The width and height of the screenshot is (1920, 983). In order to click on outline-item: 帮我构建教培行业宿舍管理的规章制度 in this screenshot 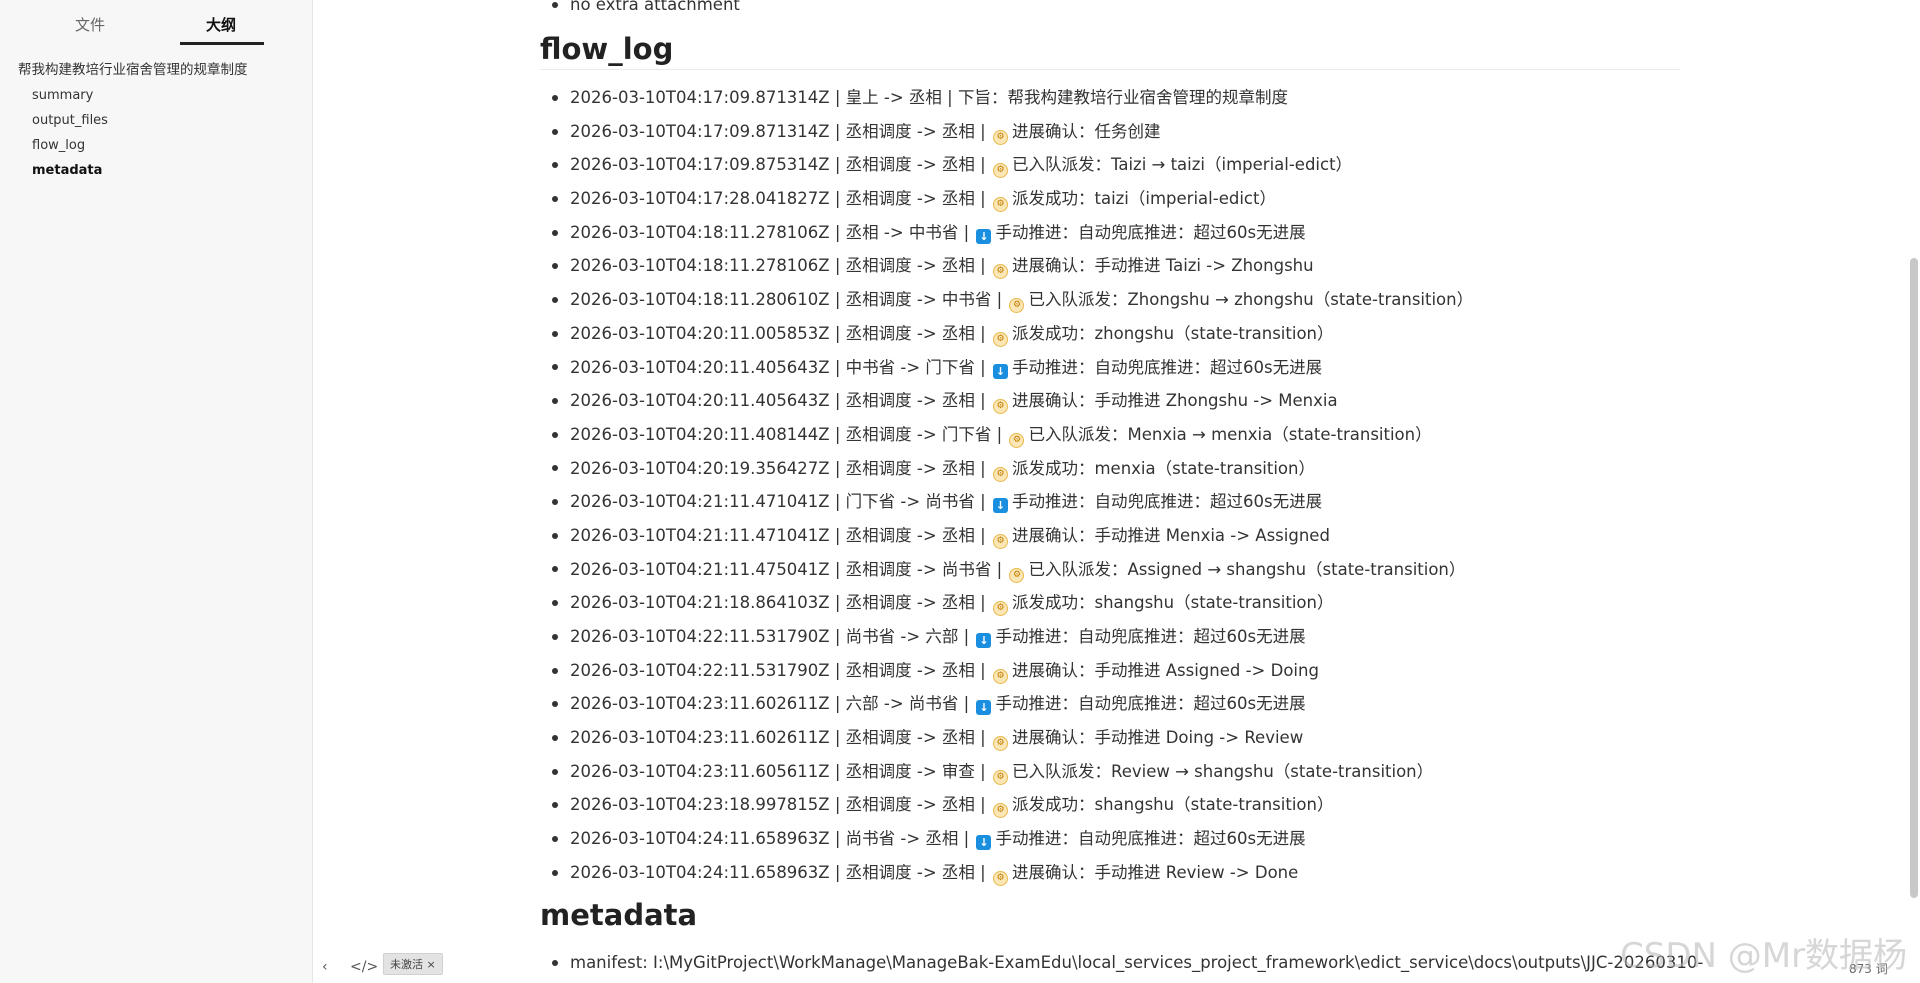, I will do `click(156, 70)`.